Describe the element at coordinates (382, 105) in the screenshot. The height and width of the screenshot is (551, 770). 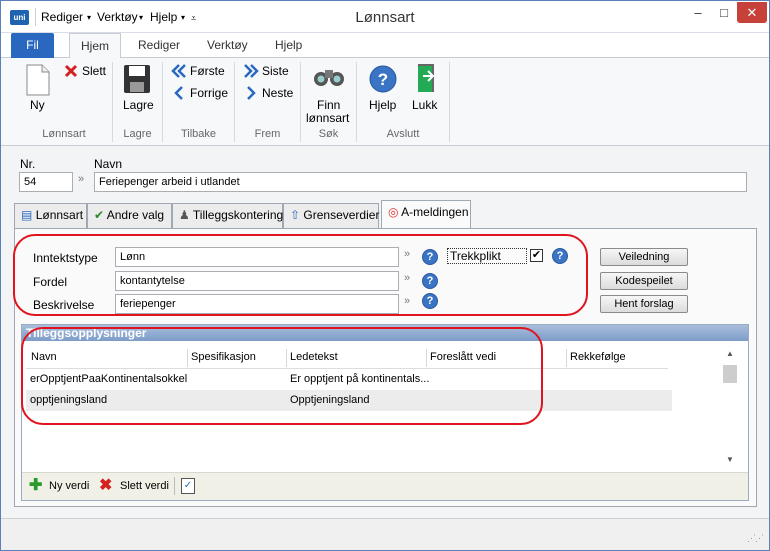
I see `help-button: Hjelp` at that location.